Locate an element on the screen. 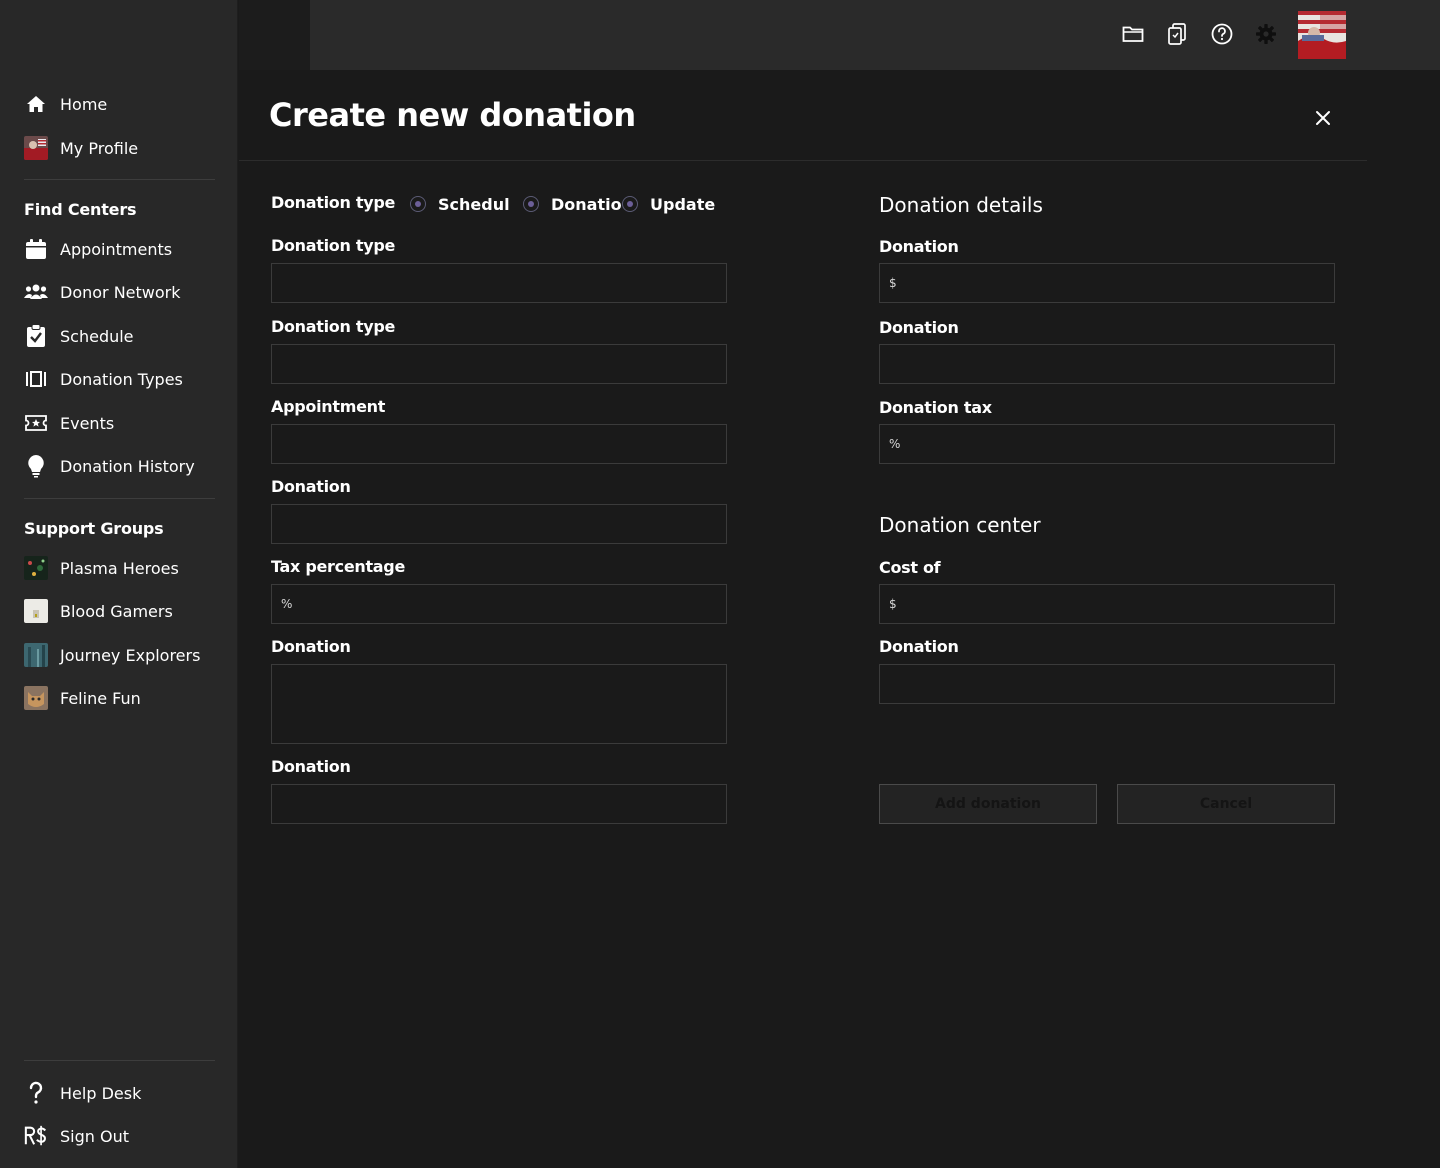 The height and width of the screenshot is (1168, 1440). field-label: Tax percentage is located at coordinates (338, 566).